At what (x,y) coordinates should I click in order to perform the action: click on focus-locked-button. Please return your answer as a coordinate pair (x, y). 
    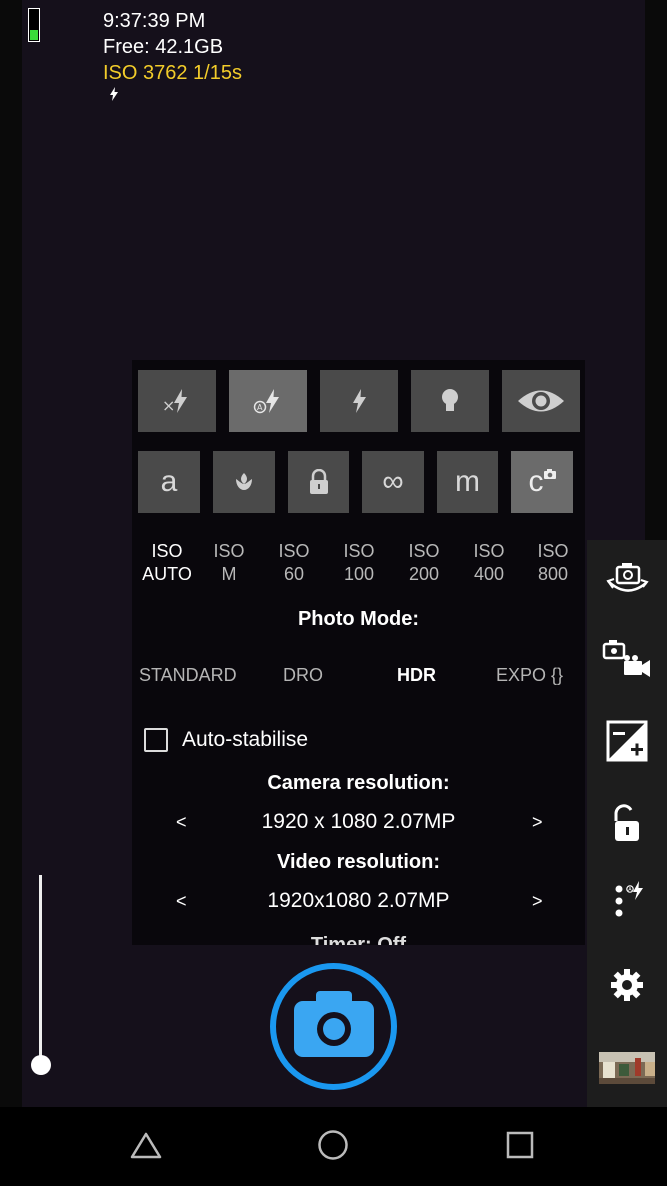
    Looking at the image, I should click on (318, 482).